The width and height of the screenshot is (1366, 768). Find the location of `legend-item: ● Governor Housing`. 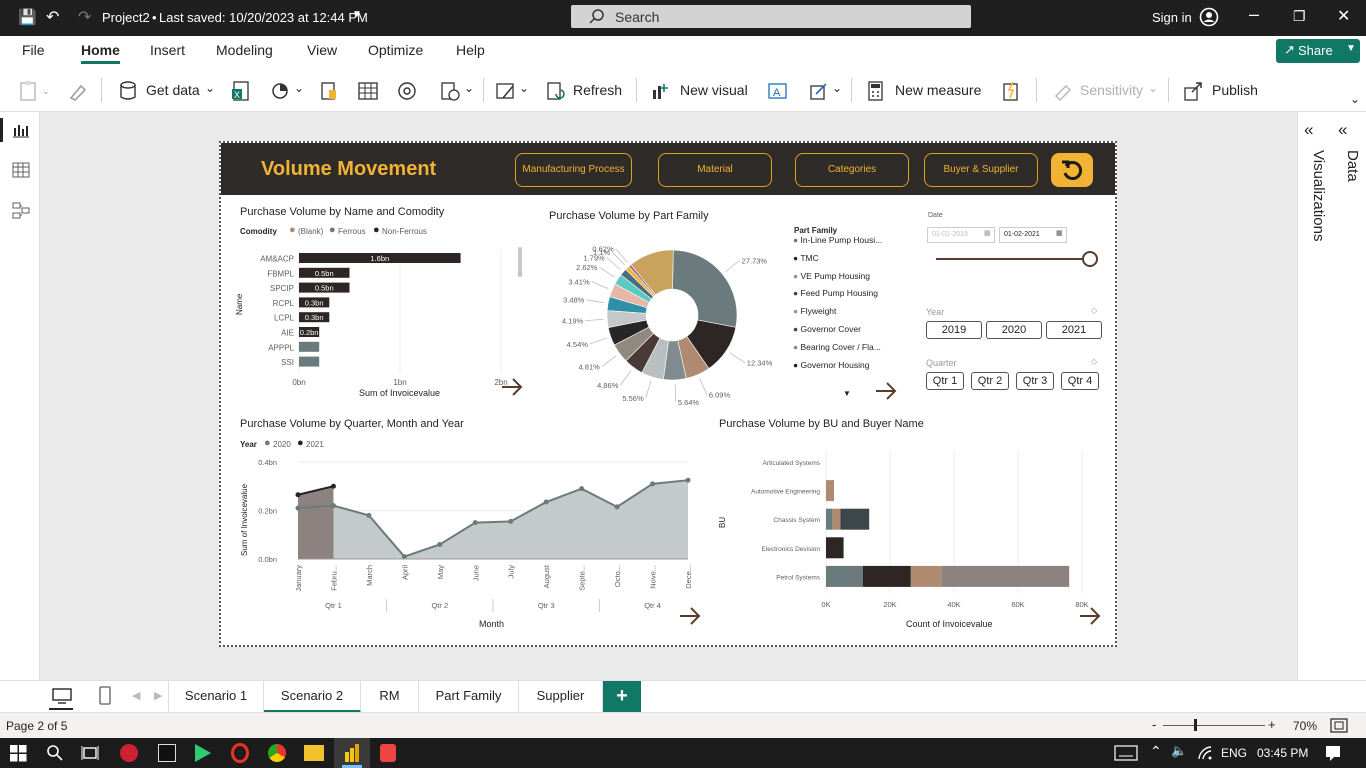

legend-item: ● Governor Housing is located at coordinates (831, 365).